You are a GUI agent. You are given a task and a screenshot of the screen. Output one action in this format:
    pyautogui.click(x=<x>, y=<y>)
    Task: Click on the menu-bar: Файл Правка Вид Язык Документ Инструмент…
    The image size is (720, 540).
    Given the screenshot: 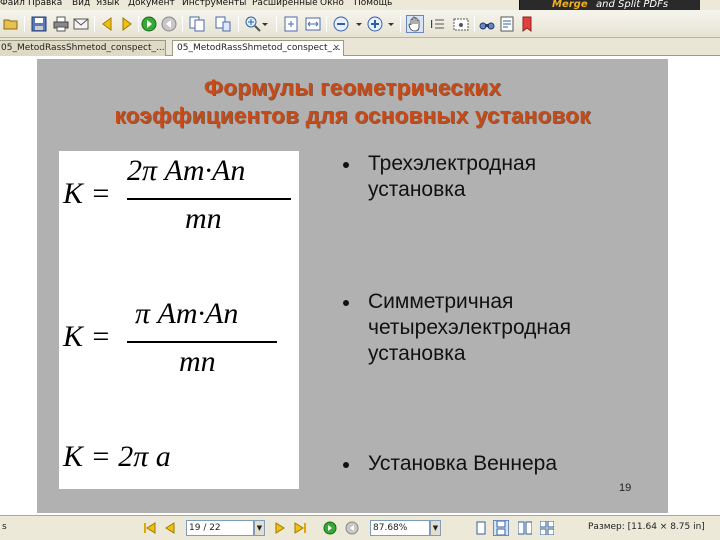 What is the action you would take?
    pyautogui.click(x=360, y=5)
    